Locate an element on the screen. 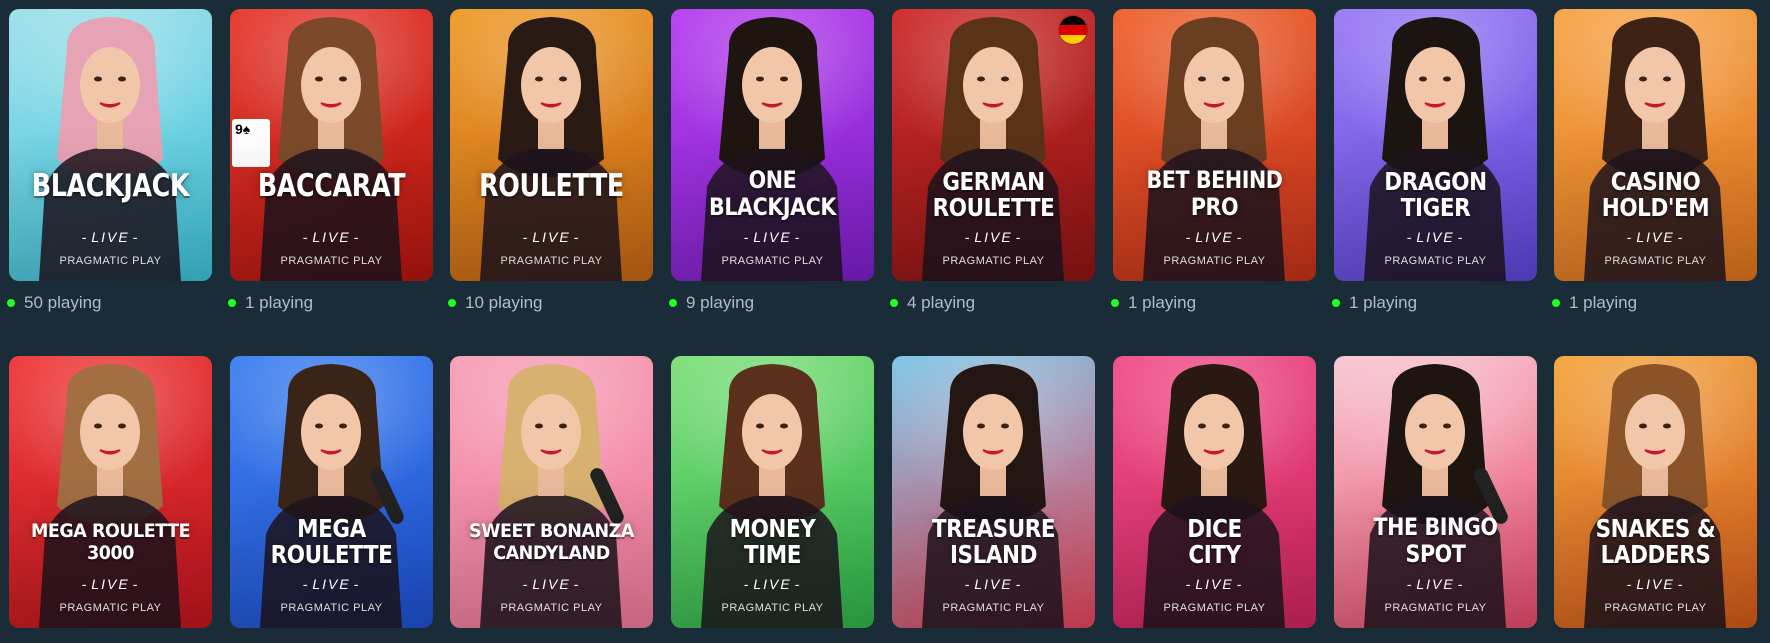  game-title: ROULETTE is located at coordinates (551, 186).